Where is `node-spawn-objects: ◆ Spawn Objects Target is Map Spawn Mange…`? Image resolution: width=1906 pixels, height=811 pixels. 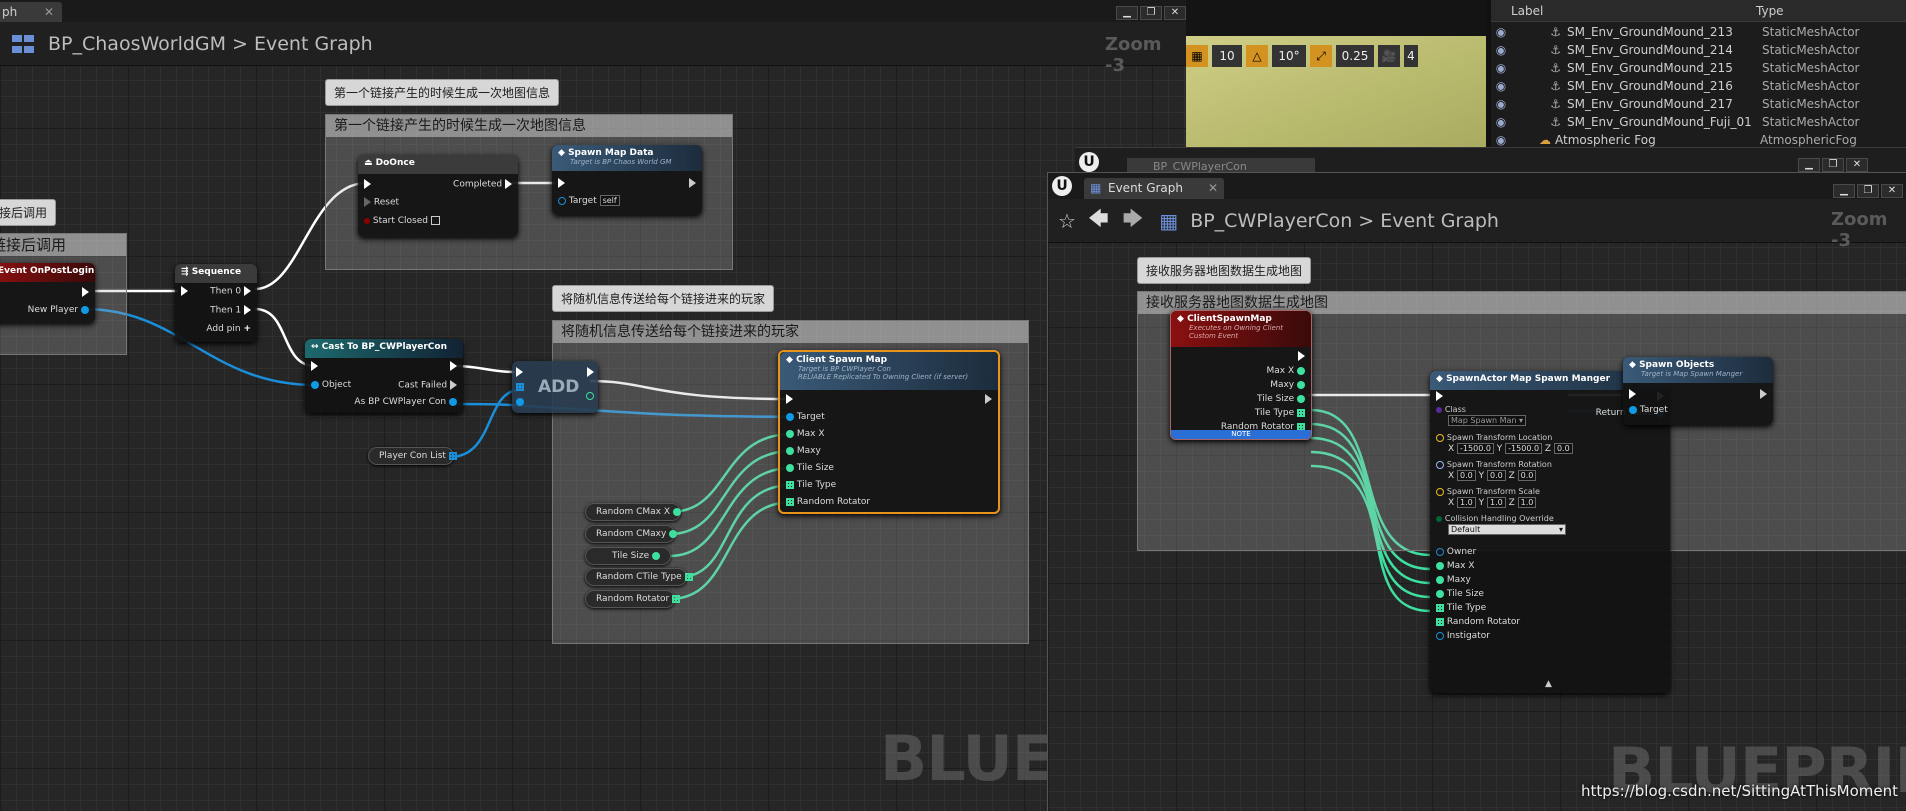 node-spawn-objects: ◆ Spawn Objects Target is Map Spawn Mange… is located at coordinates (1698, 391).